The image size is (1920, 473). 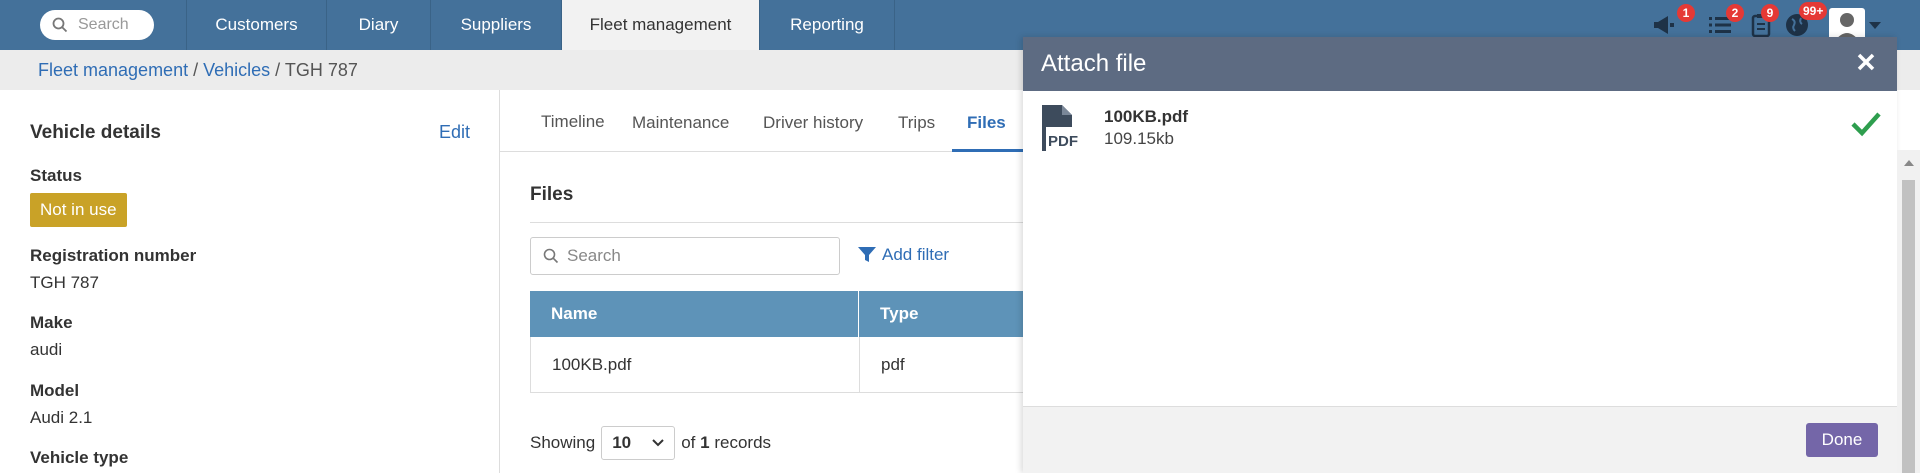 What do you see at coordinates (1094, 63) in the screenshot?
I see `modal-title: Attach file` at bounding box center [1094, 63].